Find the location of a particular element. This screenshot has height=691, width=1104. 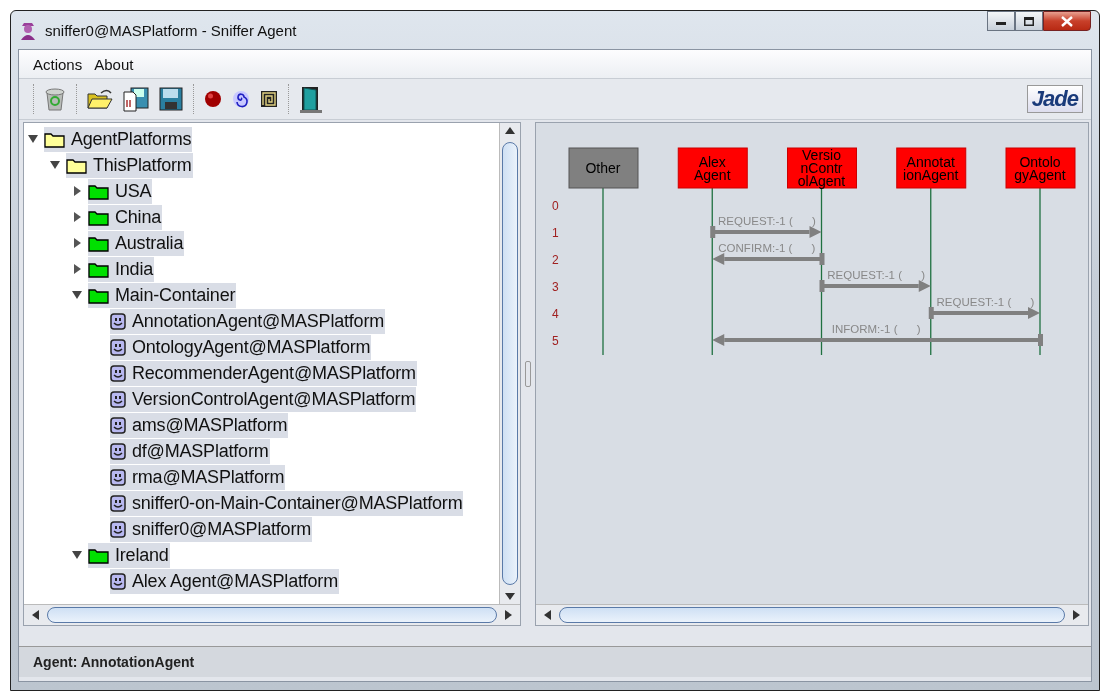

agent-box: Versio nContr olAgent is located at coordinates (822, 168).